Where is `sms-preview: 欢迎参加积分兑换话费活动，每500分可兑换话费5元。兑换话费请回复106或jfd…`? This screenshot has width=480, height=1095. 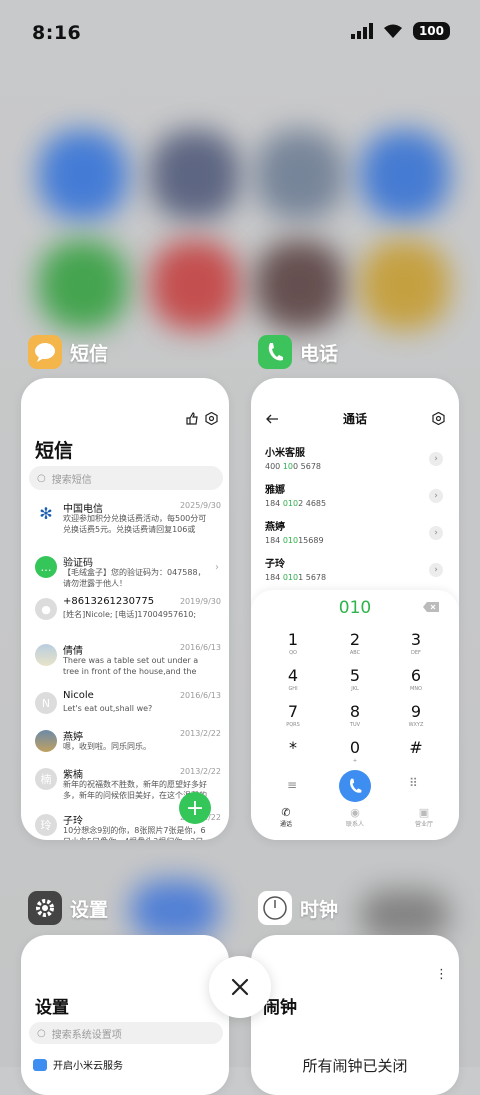
sms-preview: 欢迎参加积分兑换话费活动，每500分可兑换话费5元。兑换话费请回复106或jfd… is located at coordinates (135, 524).